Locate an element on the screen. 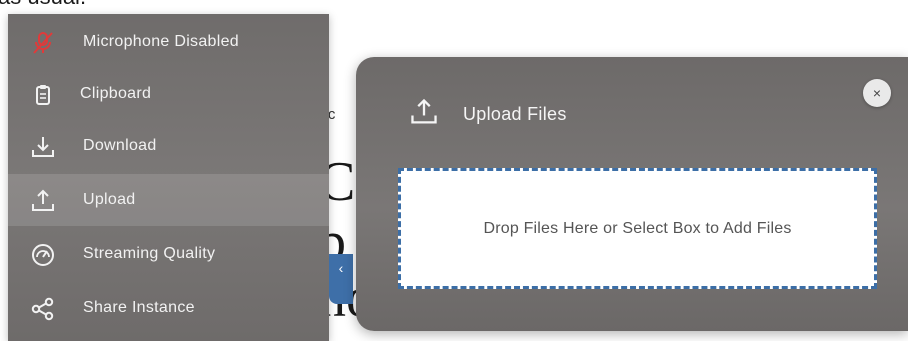 This screenshot has width=908, height=341. chevron-left-icon: ‹ is located at coordinates (341, 268).